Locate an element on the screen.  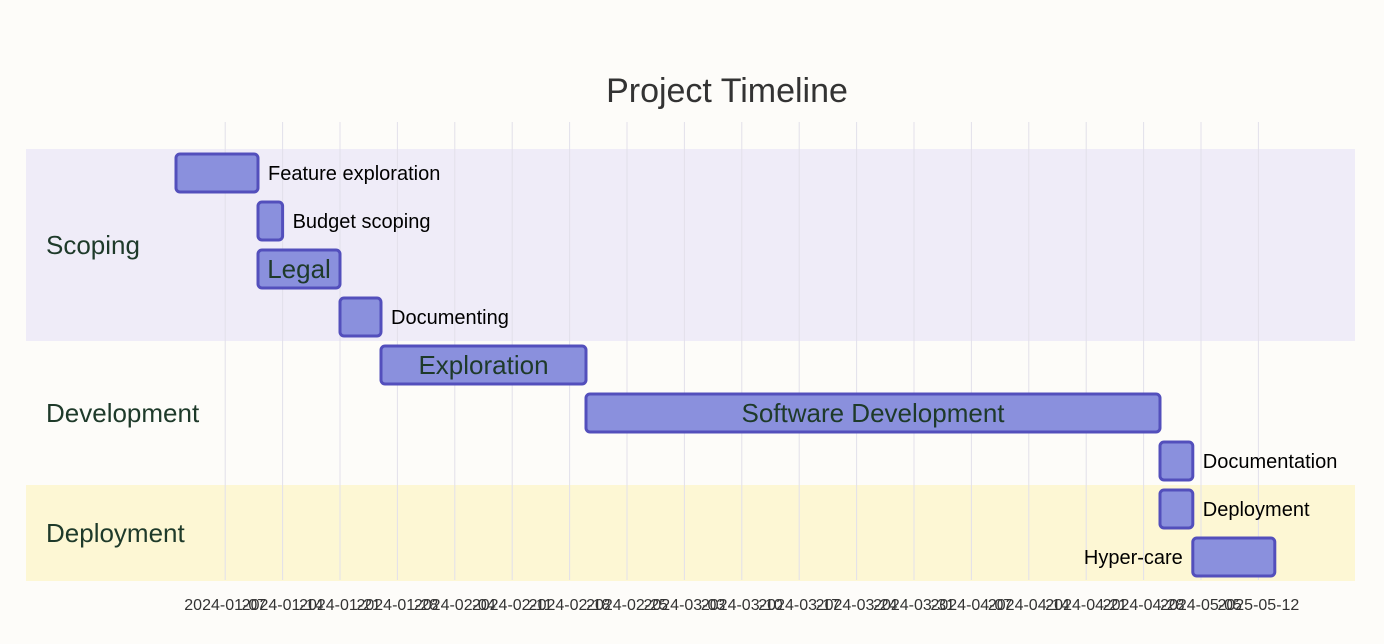
task-label: Exploration is located at coordinates (483, 365).